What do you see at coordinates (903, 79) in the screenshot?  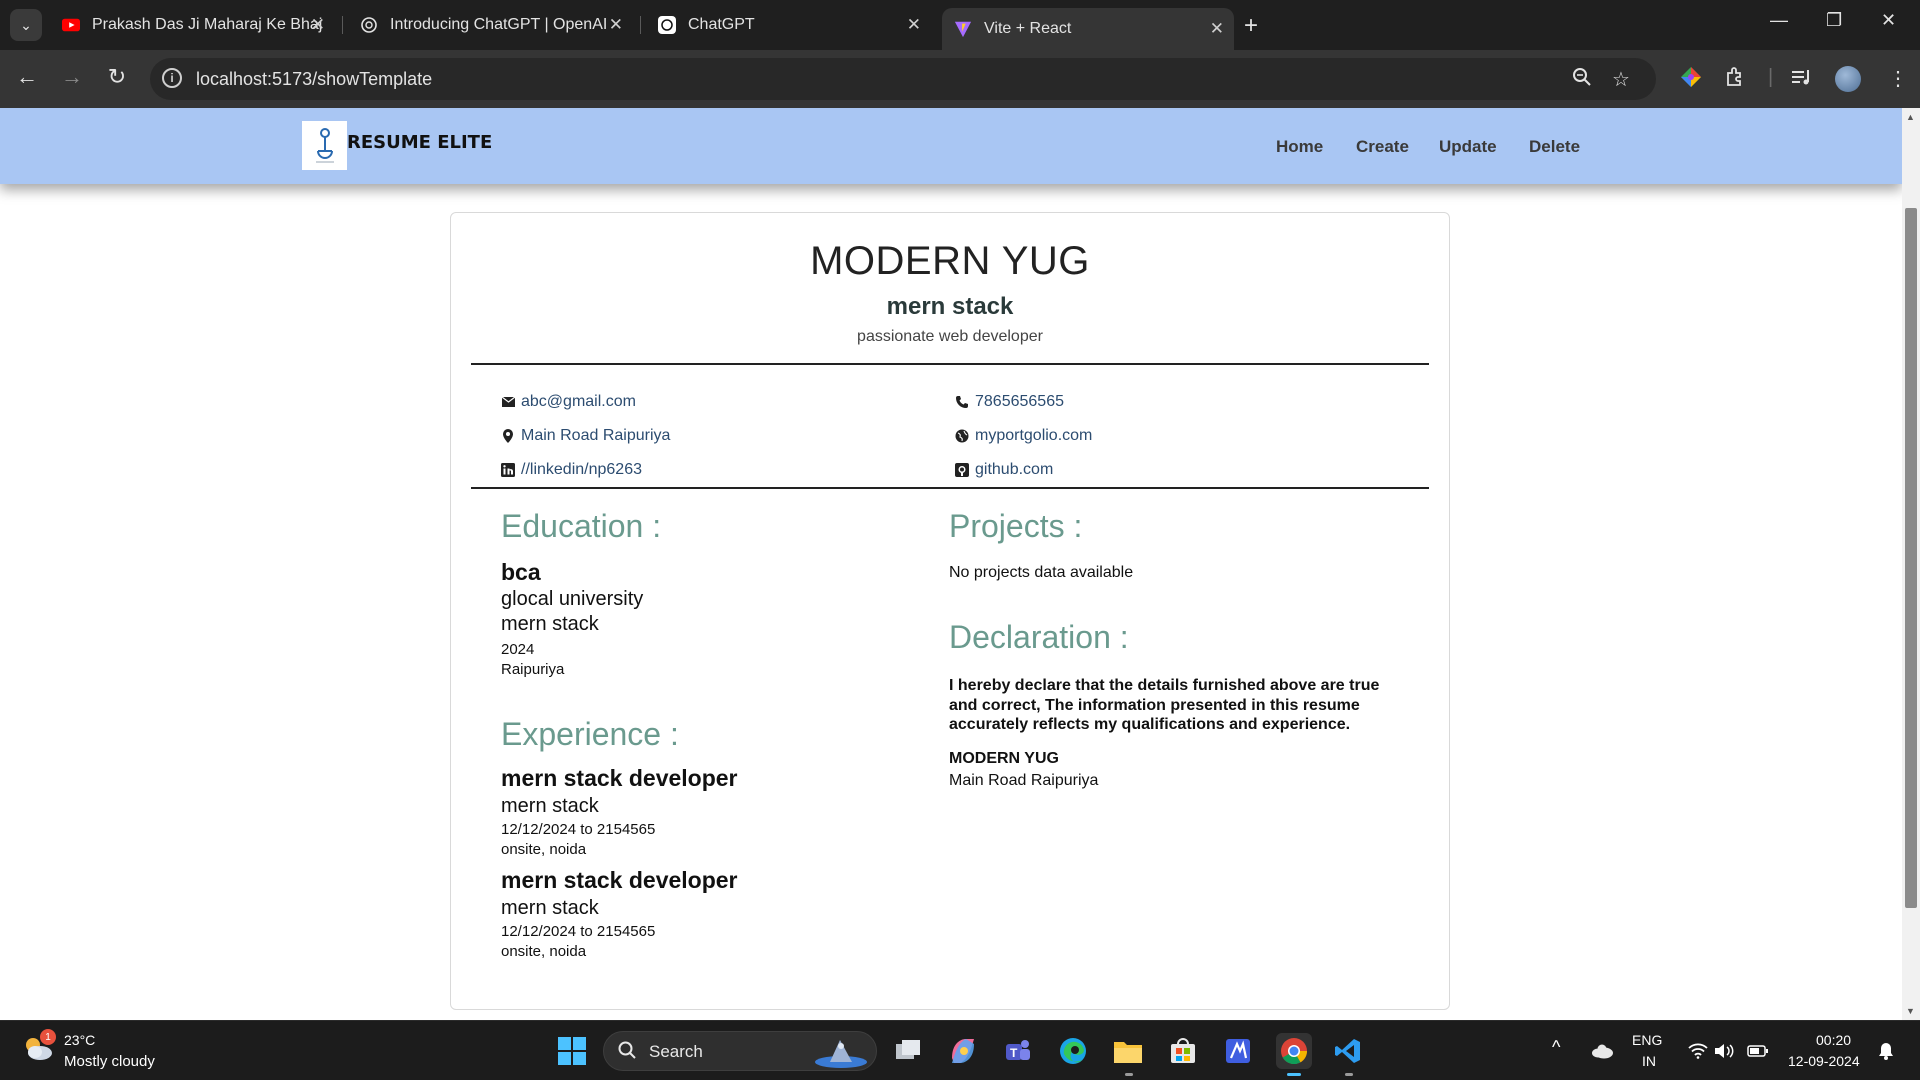 I see `address-bar: i localhost:5173/showTemplate ☆` at bounding box center [903, 79].